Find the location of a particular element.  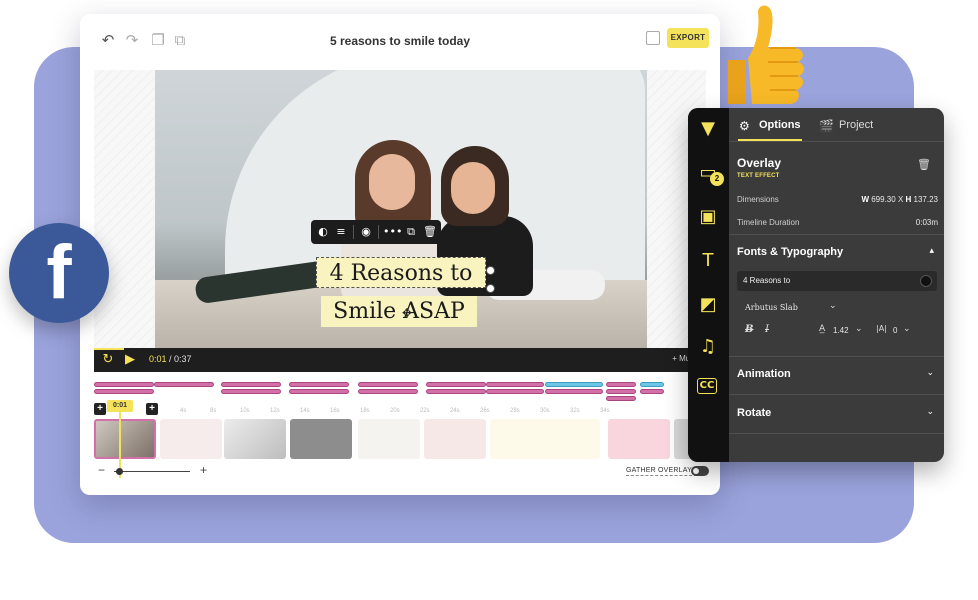

facebook-logo-icon: f is located at coordinates (59, 272).